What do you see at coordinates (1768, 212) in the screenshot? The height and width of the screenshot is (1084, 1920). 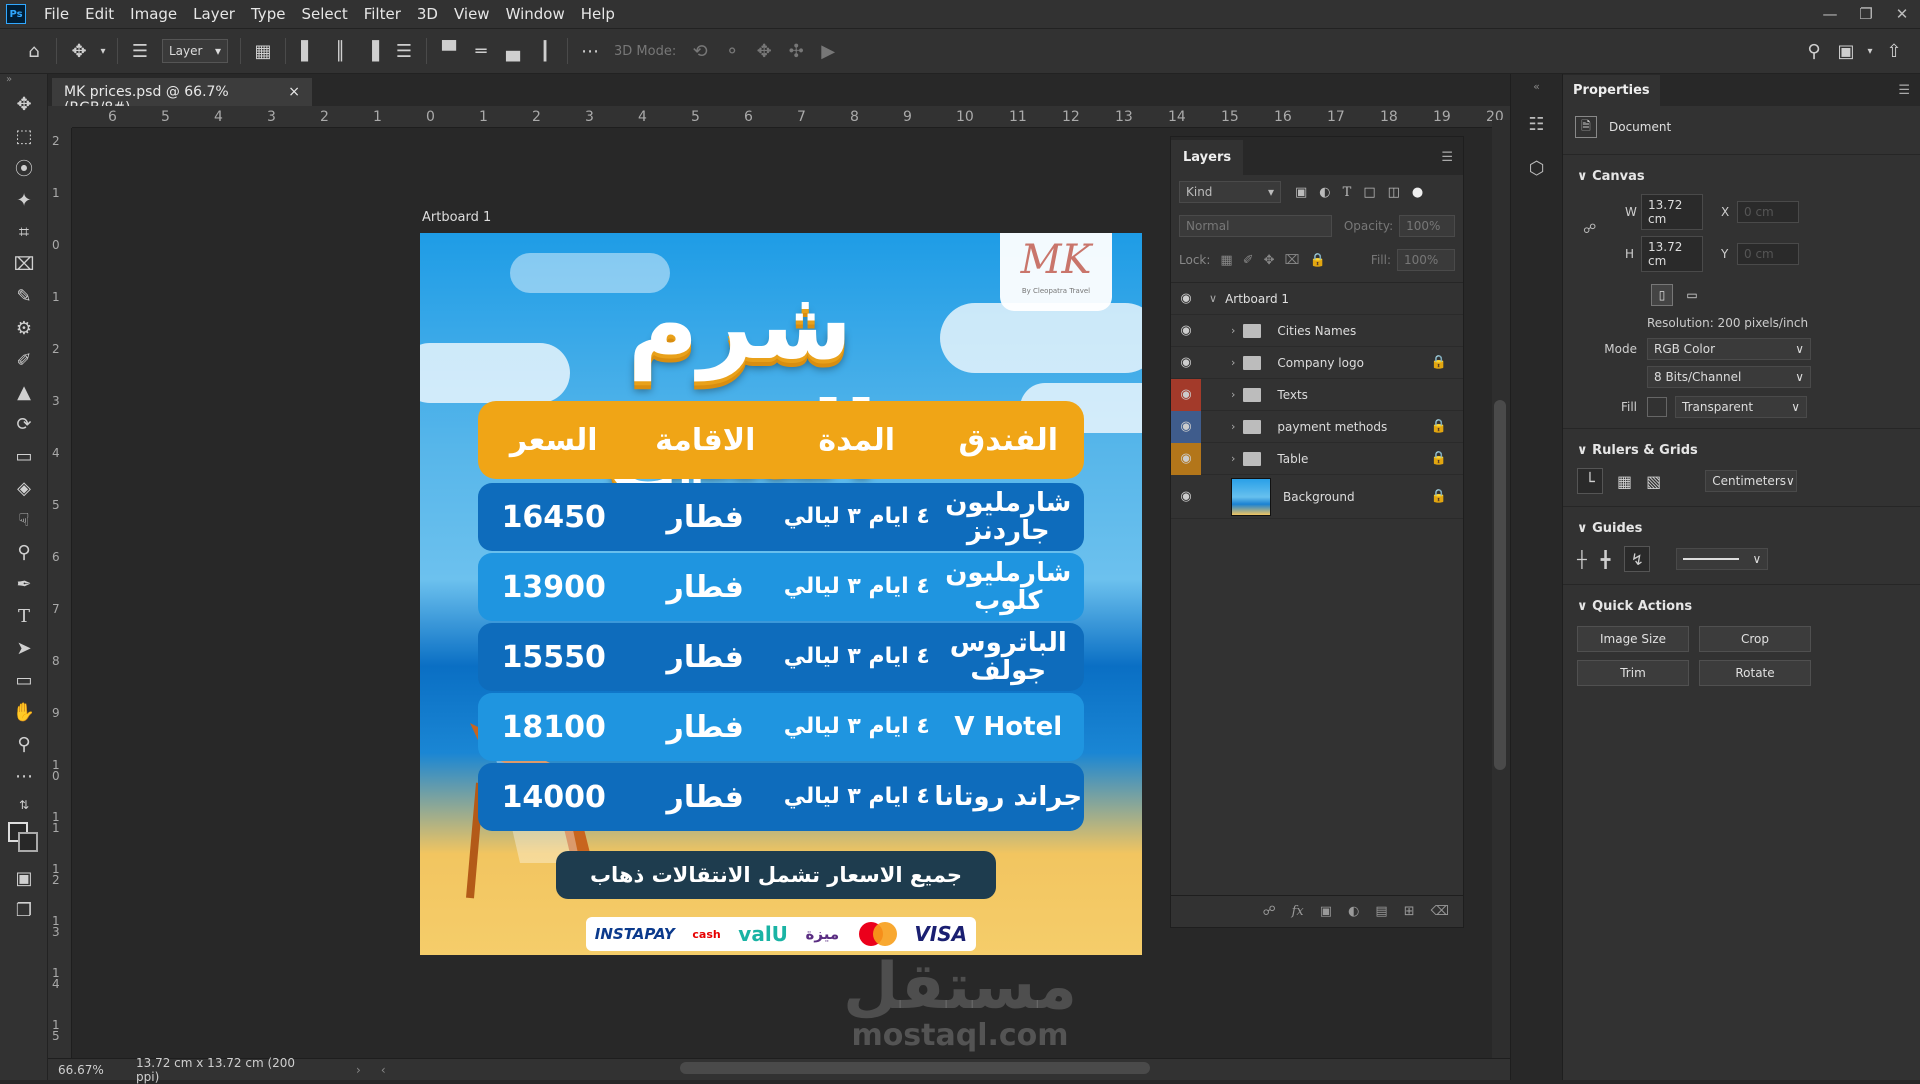 I see `x-input: 0 cm` at bounding box center [1768, 212].